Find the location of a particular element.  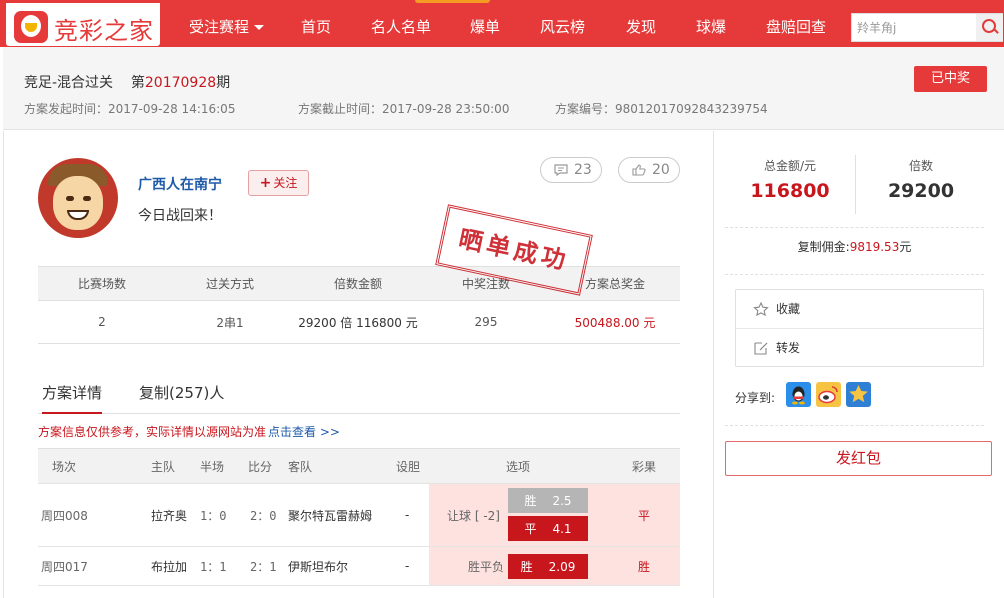

favorite-button: 收藏 is located at coordinates (859, 309).